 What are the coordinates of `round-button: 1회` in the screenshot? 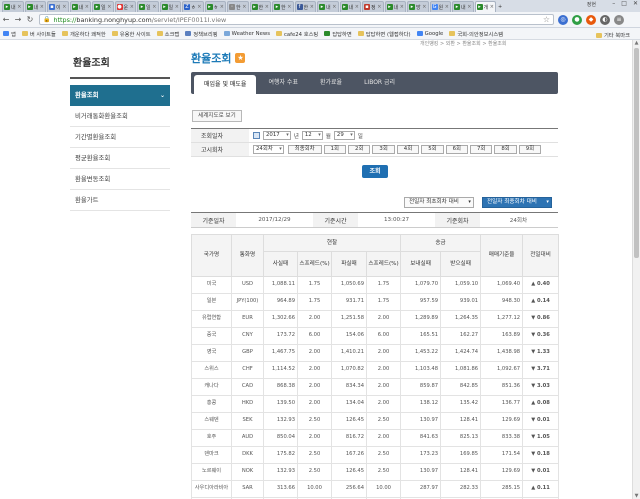 It's located at (335, 149).